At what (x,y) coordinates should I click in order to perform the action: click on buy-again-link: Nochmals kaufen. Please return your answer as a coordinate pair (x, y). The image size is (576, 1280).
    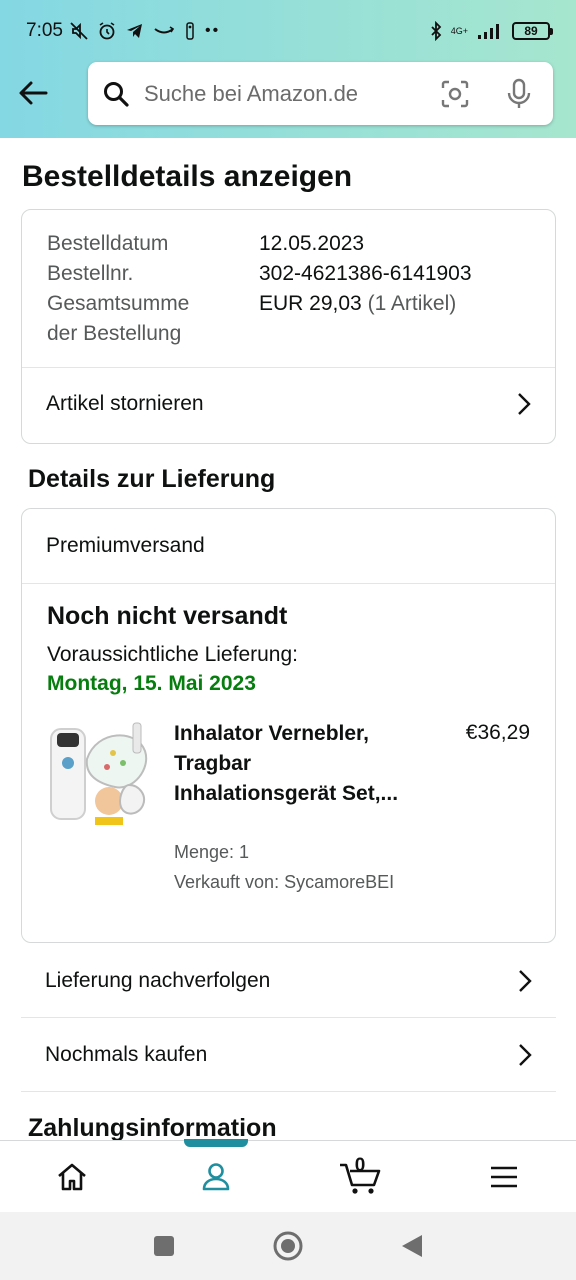
    Looking at the image, I should click on (288, 1055).